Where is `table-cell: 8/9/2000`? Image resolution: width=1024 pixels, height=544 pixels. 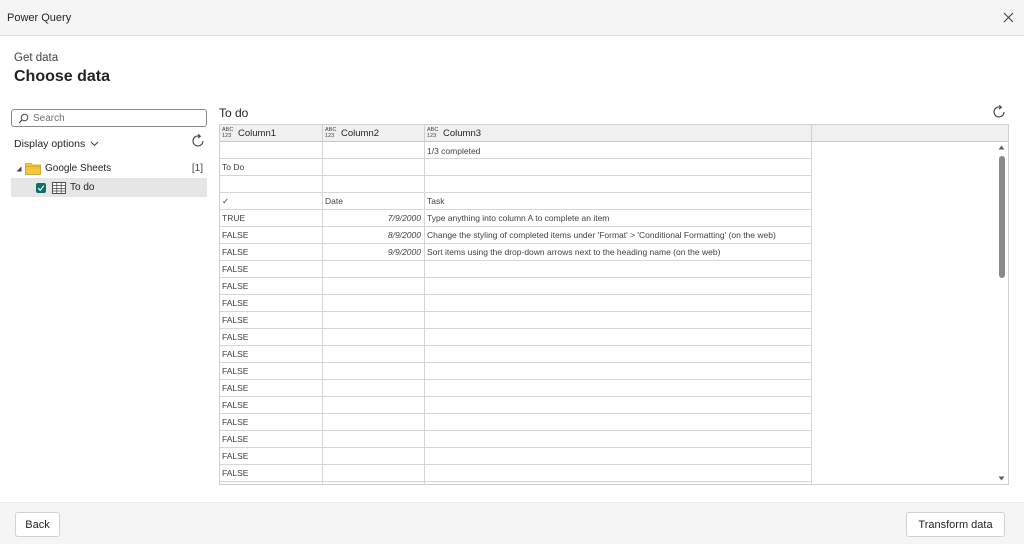 table-cell: 8/9/2000 is located at coordinates (374, 235).